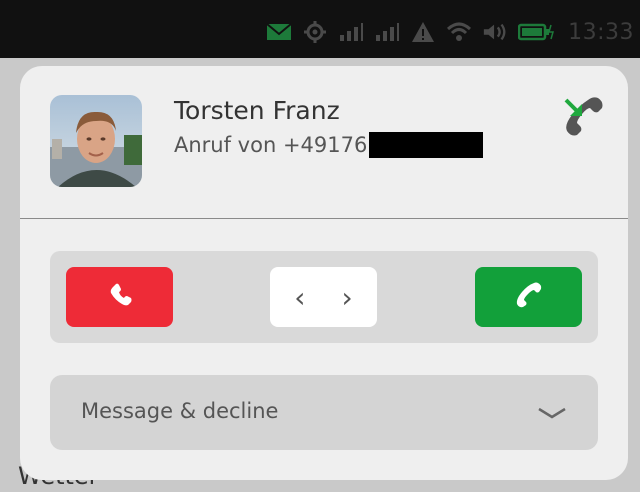  I want to click on alert-icon, so click(423, 32).